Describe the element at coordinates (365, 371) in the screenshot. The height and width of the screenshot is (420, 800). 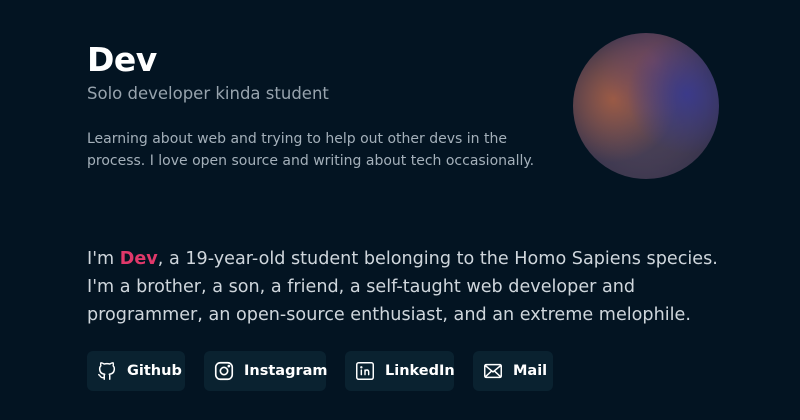
I see `linkedin-icon` at that location.